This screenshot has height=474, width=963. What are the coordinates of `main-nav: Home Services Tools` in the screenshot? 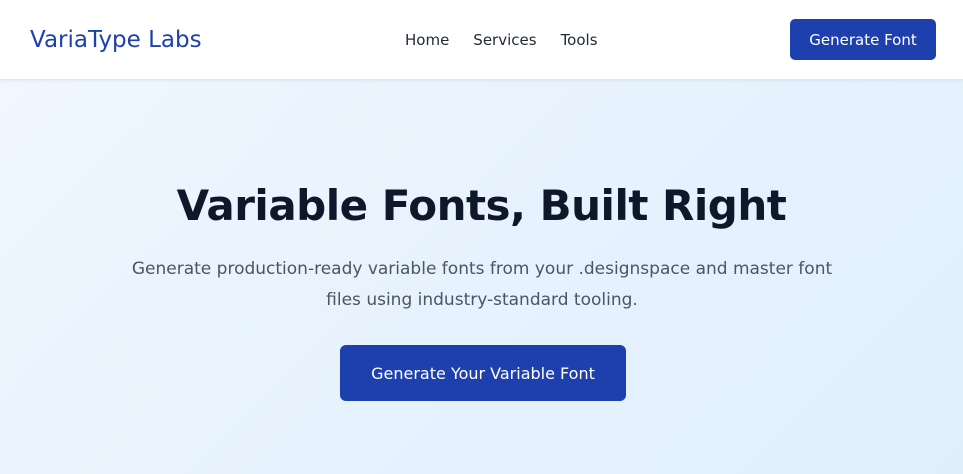 It's located at (501, 40).